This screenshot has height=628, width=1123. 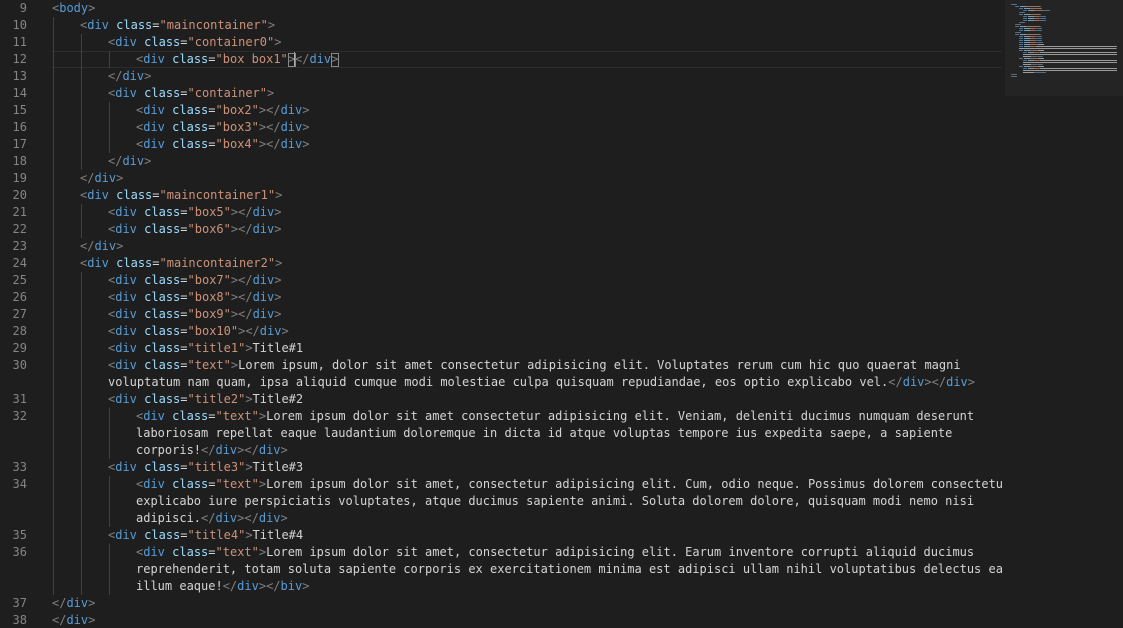 What do you see at coordinates (181, 195) in the screenshot?
I see `code-line: <div class="maincontainer1">` at bounding box center [181, 195].